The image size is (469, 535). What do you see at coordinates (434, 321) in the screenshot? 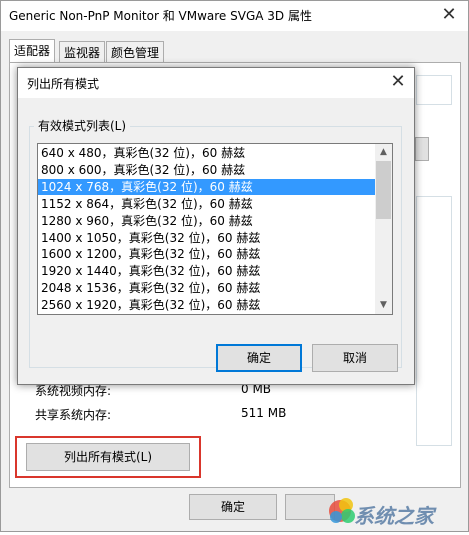
I see `adapter-details-frame` at bounding box center [434, 321].